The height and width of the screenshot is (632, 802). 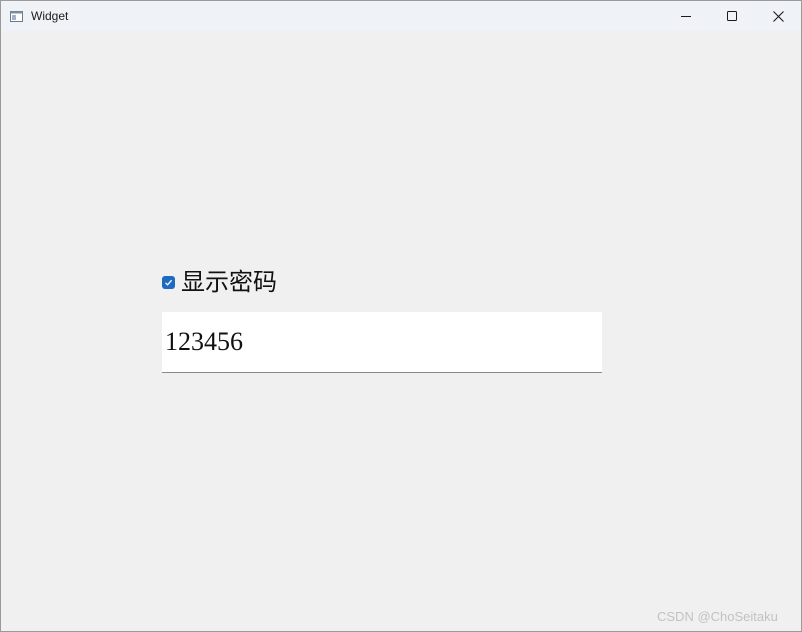 What do you see at coordinates (16, 15) in the screenshot?
I see `app-window-icon` at bounding box center [16, 15].